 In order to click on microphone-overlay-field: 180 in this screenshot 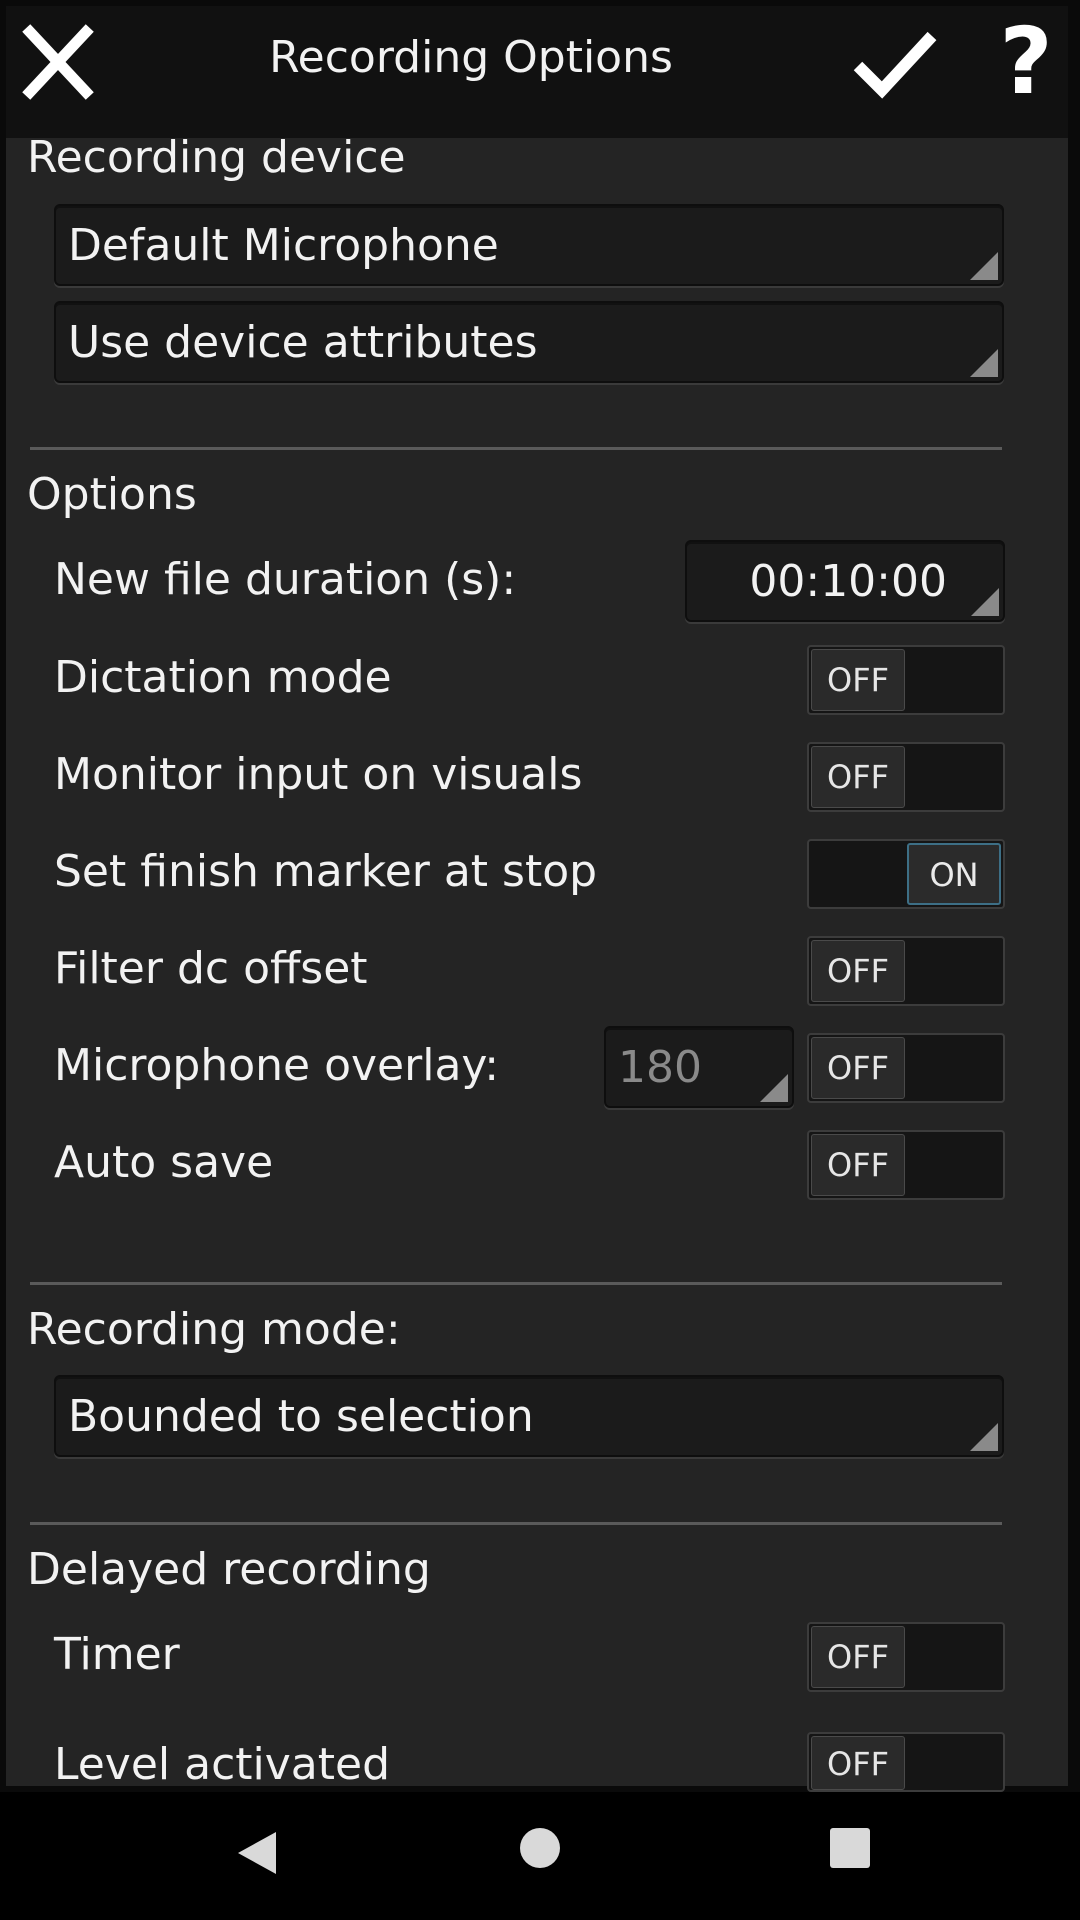, I will do `click(699, 1067)`.